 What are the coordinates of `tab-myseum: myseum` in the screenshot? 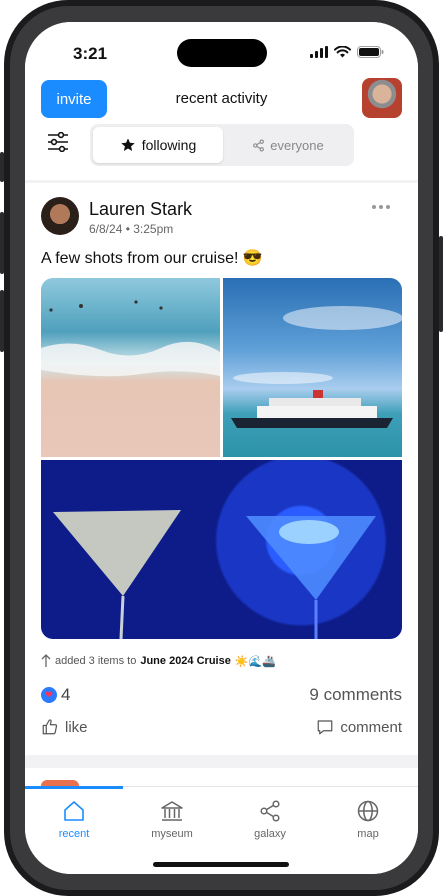 It's located at (172, 819).